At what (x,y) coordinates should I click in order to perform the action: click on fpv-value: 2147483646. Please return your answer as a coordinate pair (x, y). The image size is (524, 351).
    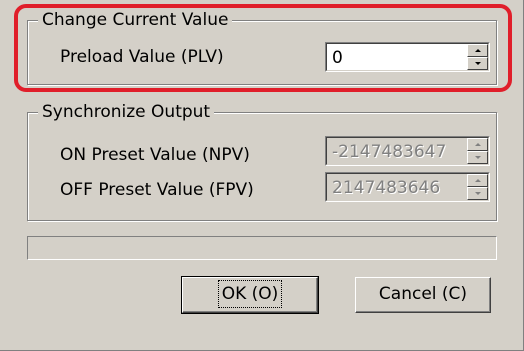
    Looking at the image, I should click on (386, 188).